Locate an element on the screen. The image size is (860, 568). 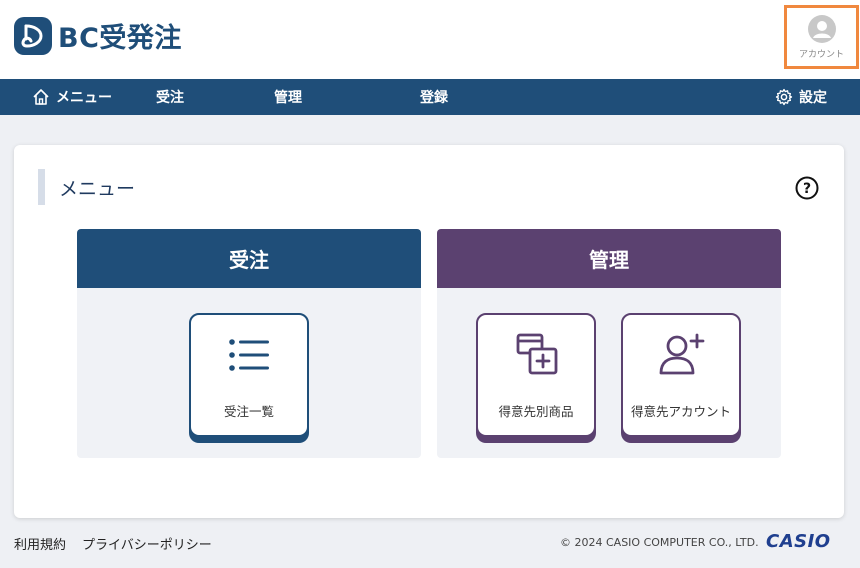
app-logo: BC受発注 is located at coordinates (98, 35).